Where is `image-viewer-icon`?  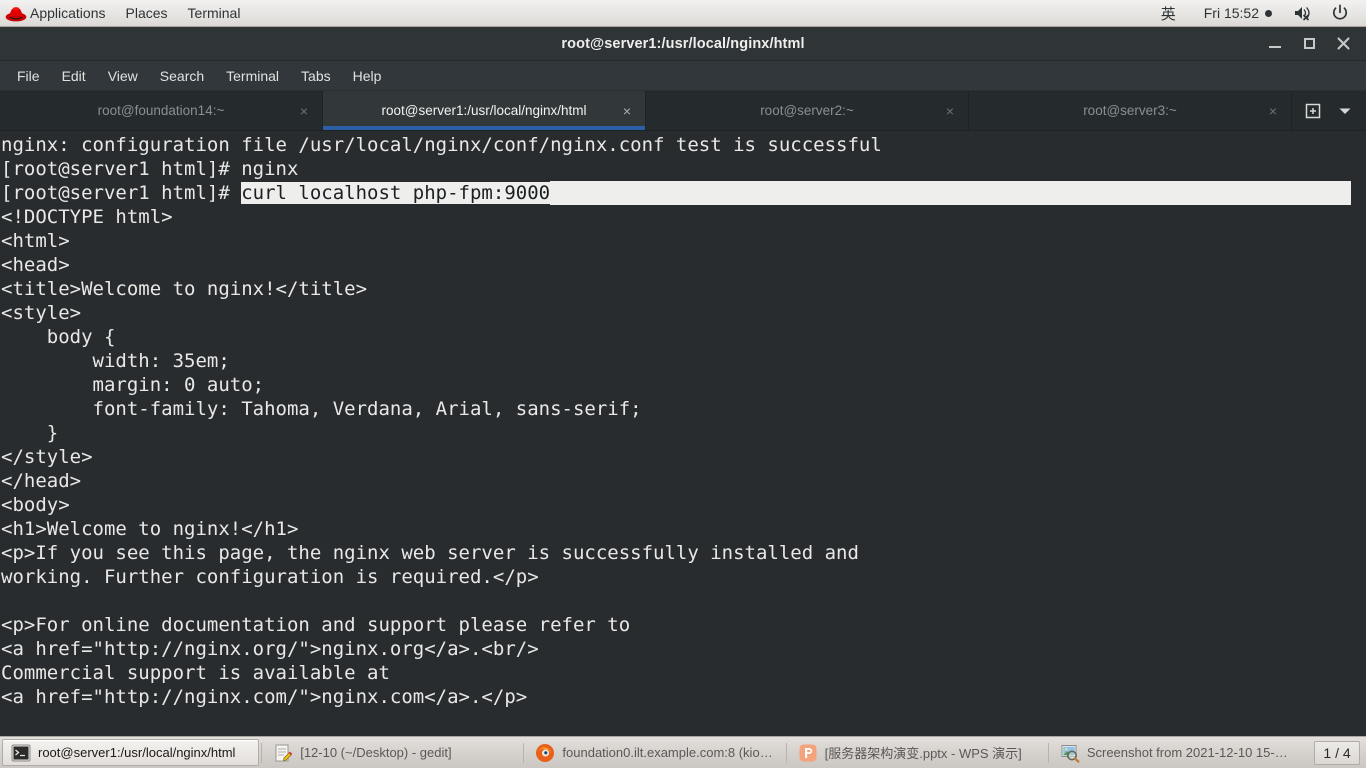 image-viewer-icon is located at coordinates (1070, 753).